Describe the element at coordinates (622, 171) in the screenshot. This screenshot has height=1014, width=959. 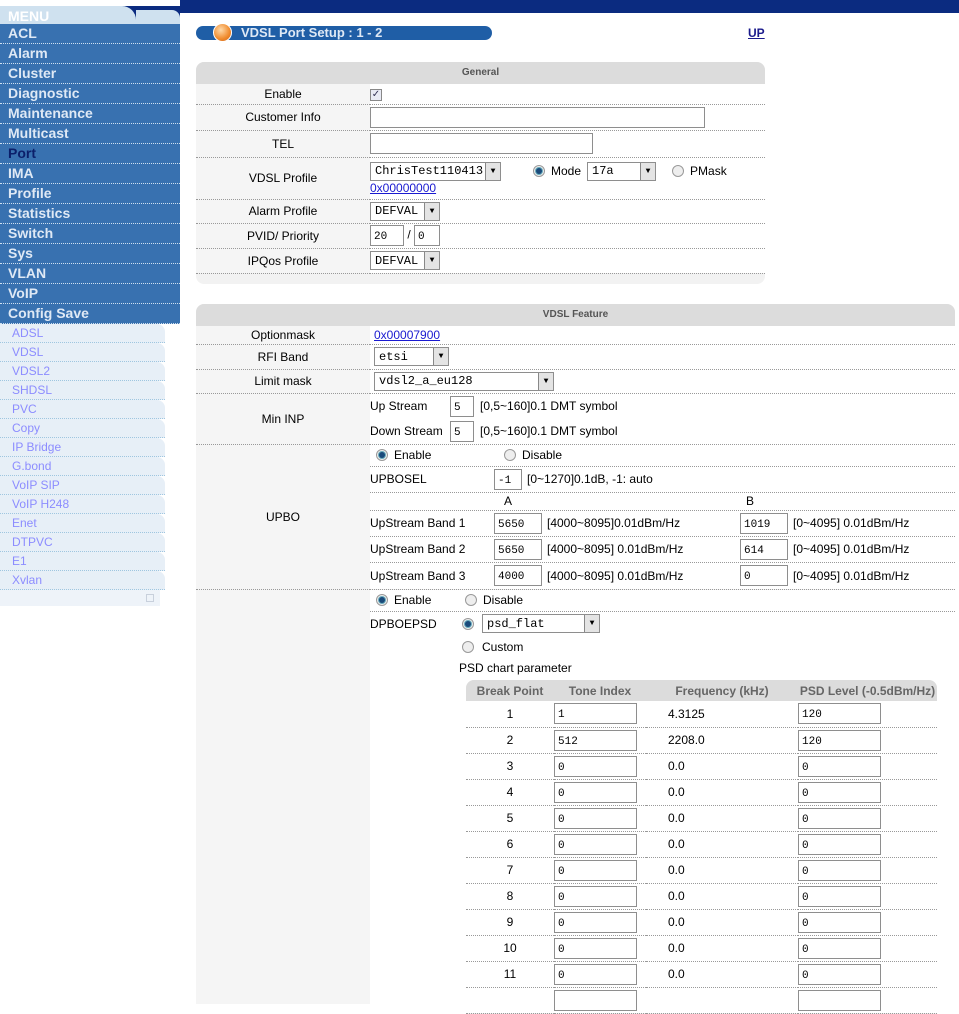
I see `mode-select: 17a ▼` at that location.